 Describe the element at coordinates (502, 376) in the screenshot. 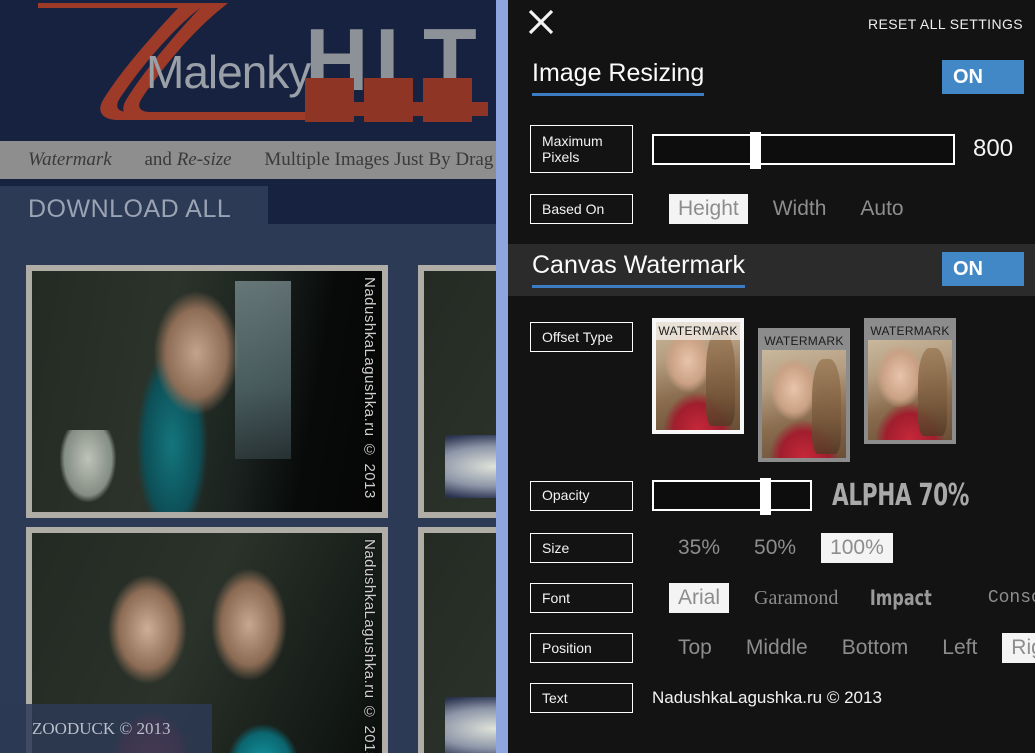

I see `page-vertical-scrollbar` at that location.